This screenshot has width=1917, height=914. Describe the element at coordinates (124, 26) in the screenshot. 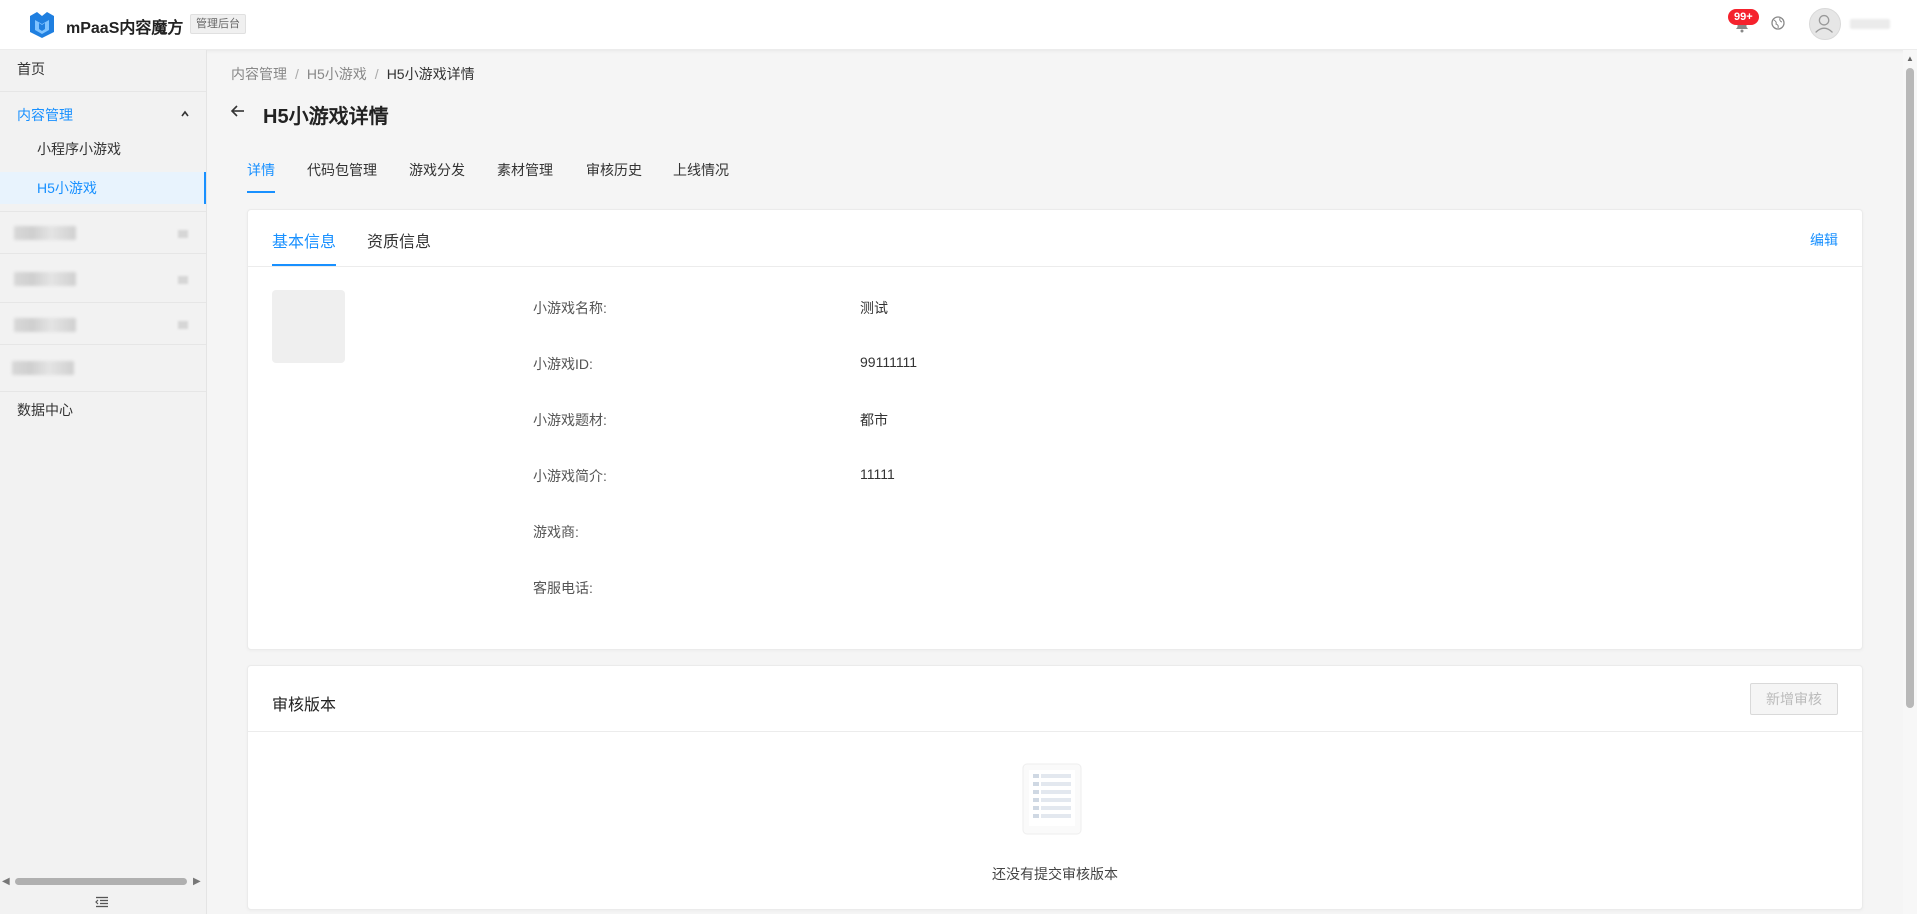

I see `app-title: mPaaS内容魔方` at that location.